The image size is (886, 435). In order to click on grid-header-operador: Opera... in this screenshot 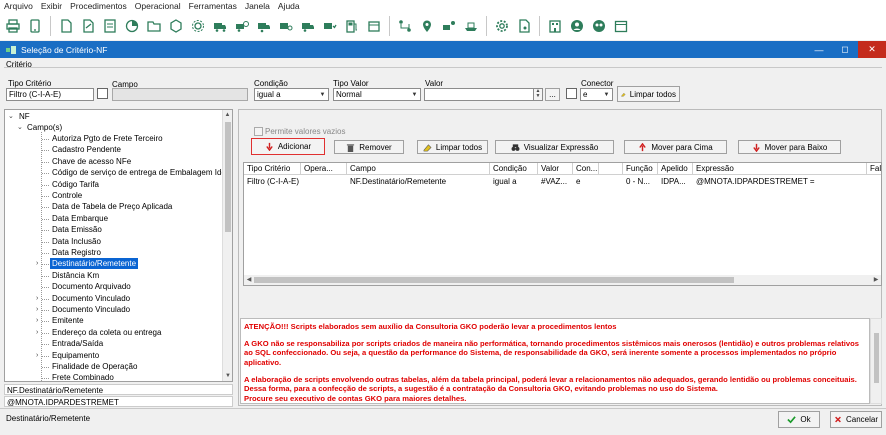, I will do `click(324, 169)`.